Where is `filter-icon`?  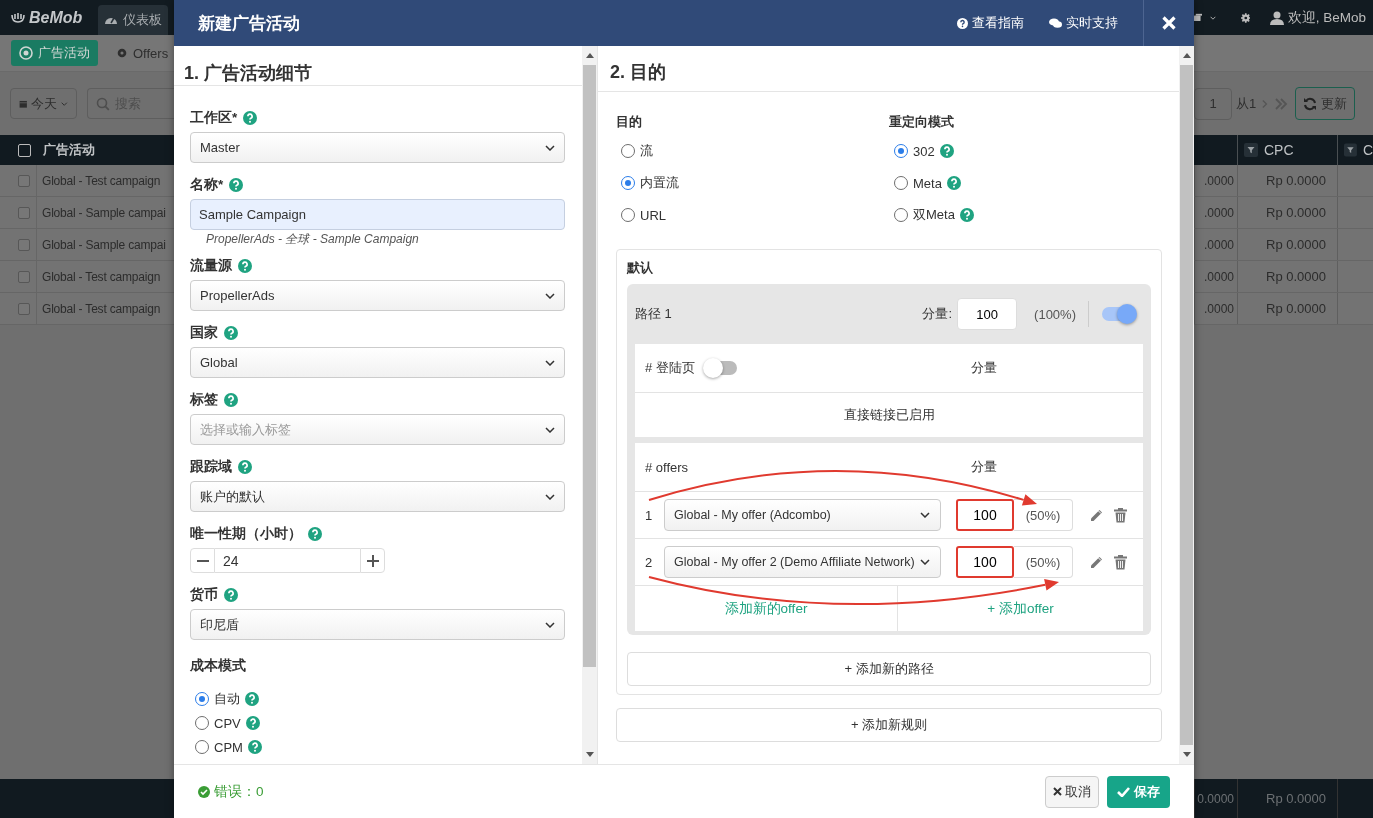
filter-icon is located at coordinates (1350, 150).